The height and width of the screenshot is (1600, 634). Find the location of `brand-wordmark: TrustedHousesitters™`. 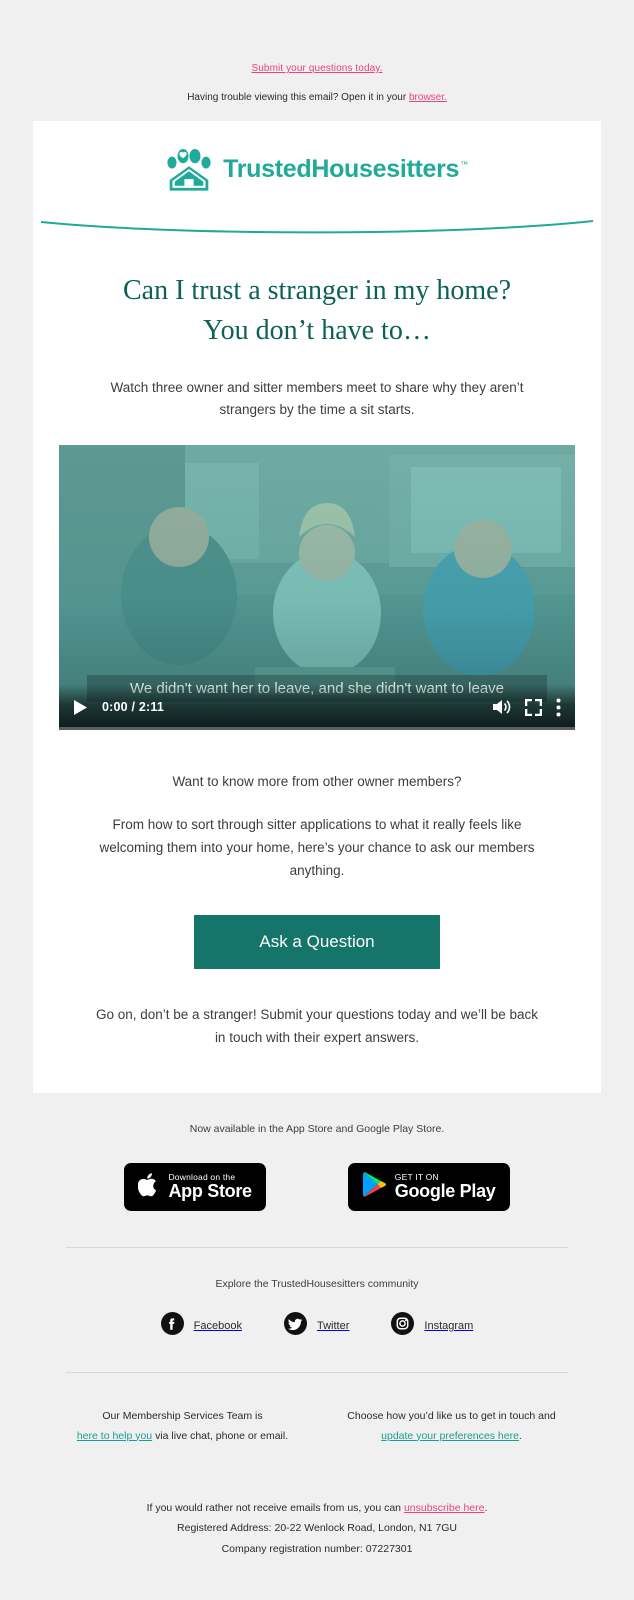

brand-wordmark: TrustedHousesitters™ is located at coordinates (345, 169).